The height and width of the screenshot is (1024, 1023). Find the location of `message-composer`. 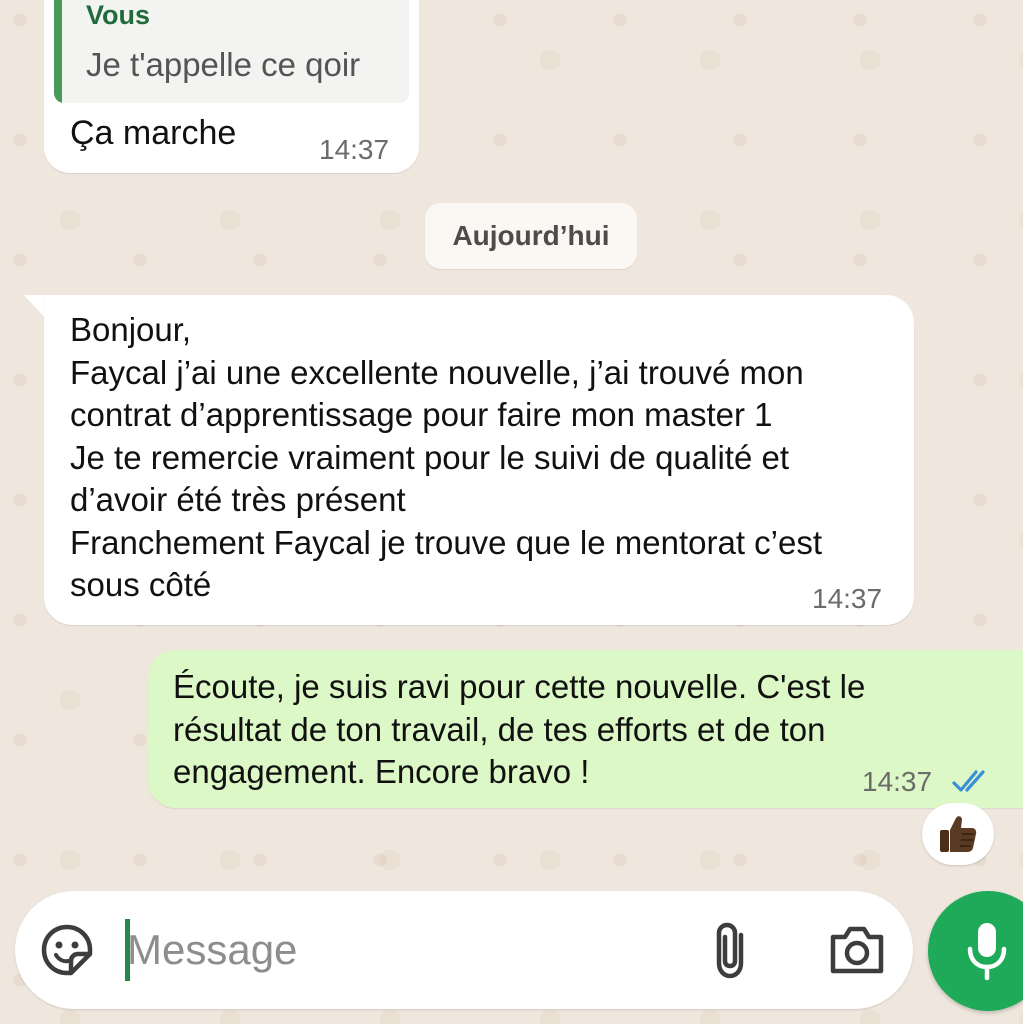

message-composer is located at coordinates (464, 950).